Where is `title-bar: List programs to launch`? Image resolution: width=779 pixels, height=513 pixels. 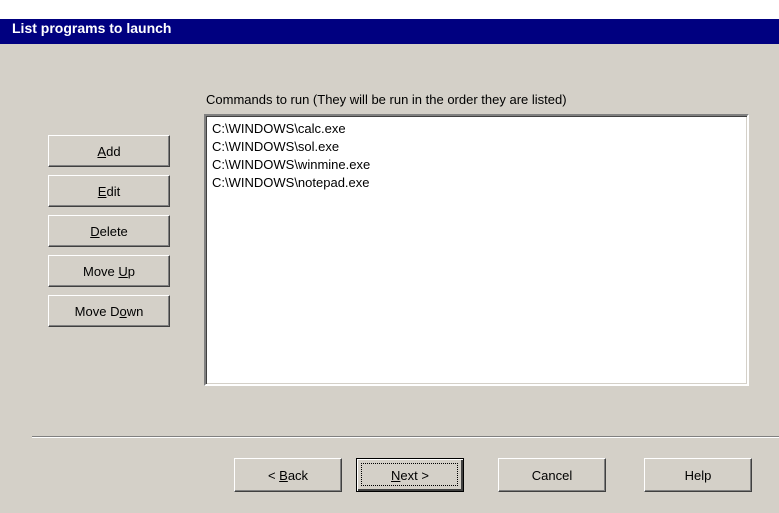
title-bar: List programs to launch is located at coordinates (389, 22).